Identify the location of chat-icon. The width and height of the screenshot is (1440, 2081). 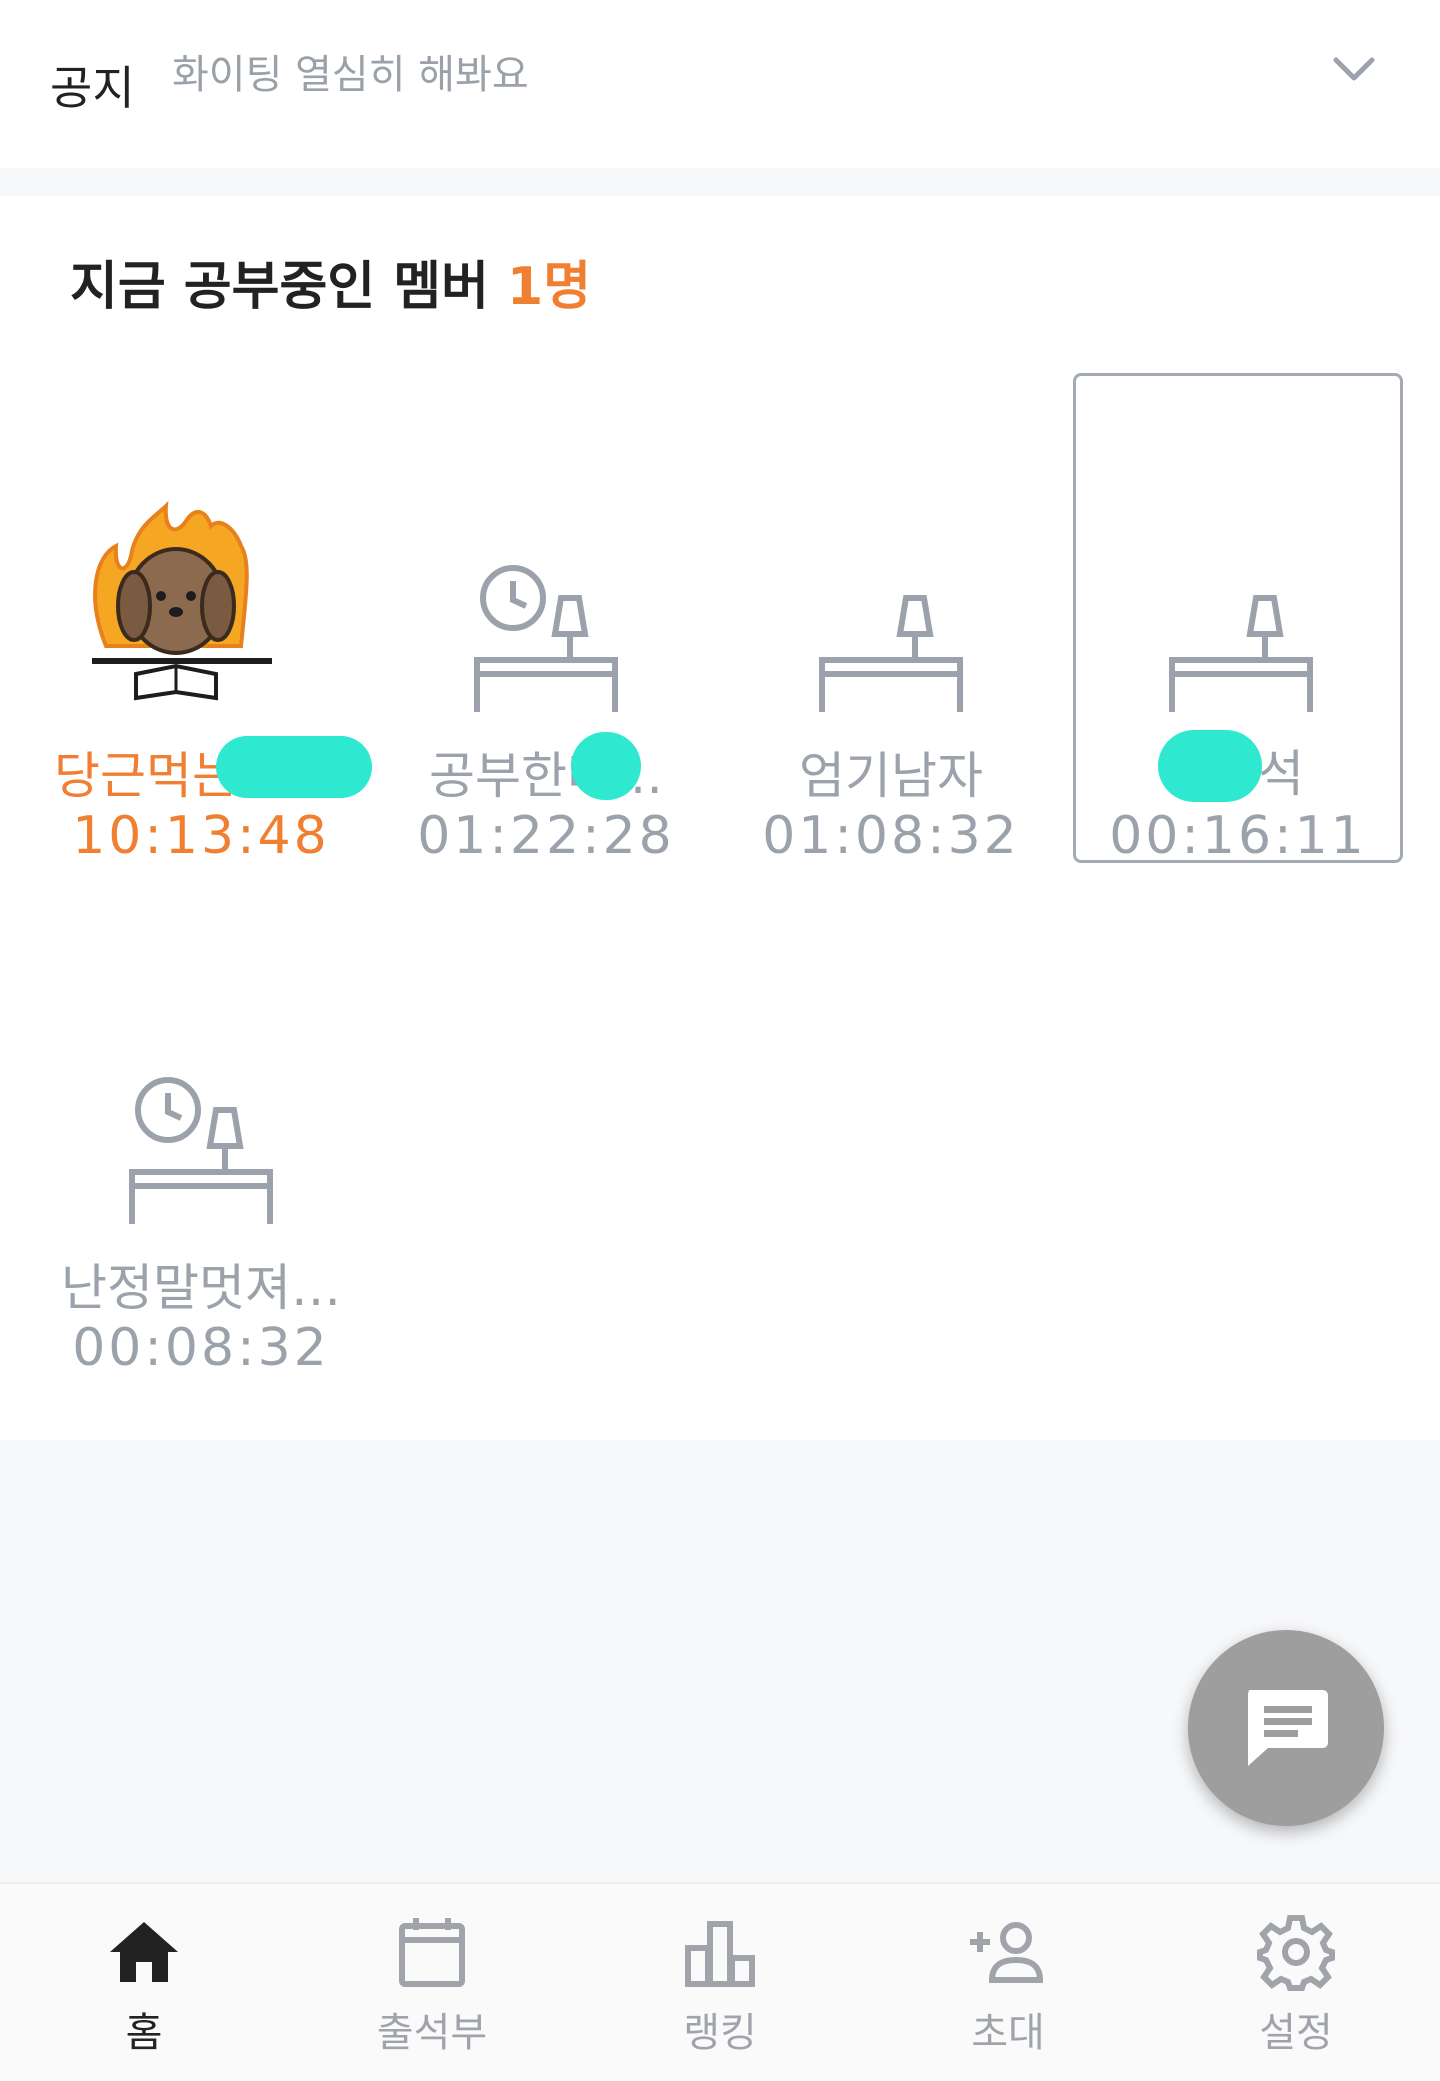
(1288, 1728).